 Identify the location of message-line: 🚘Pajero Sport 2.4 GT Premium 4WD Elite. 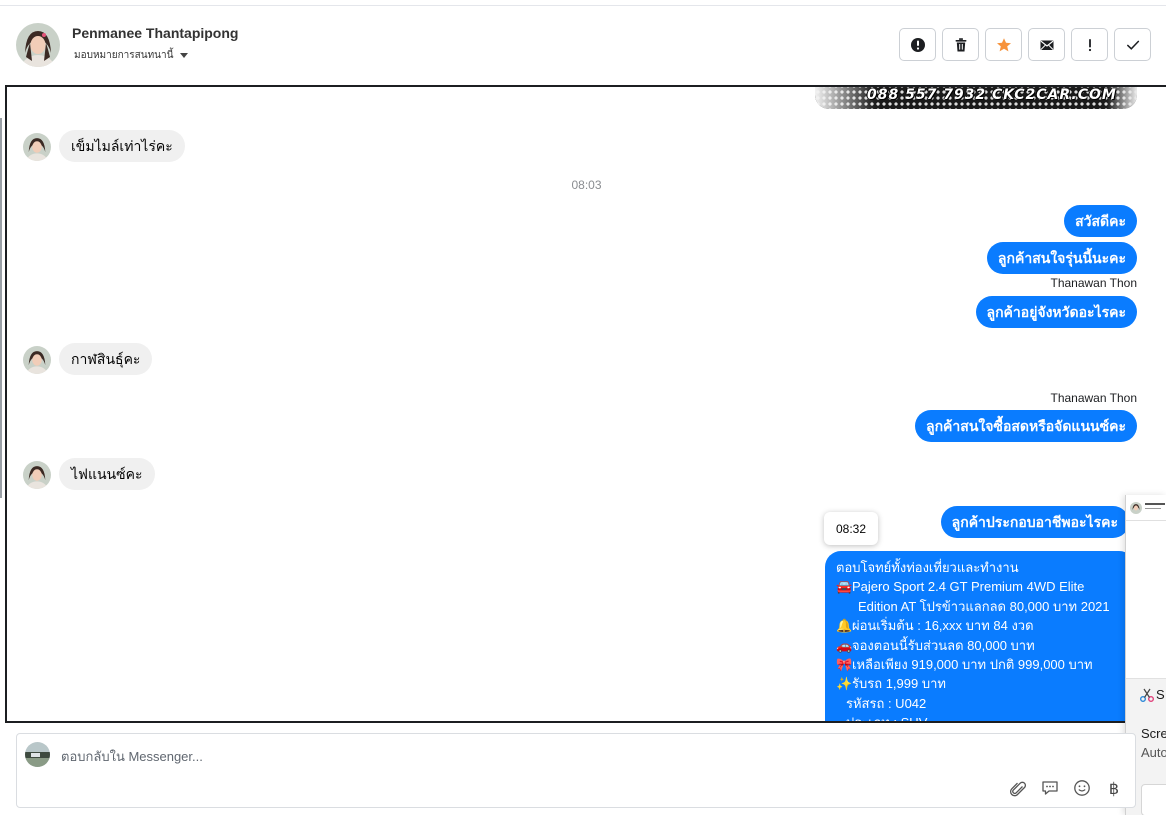
(980, 586).